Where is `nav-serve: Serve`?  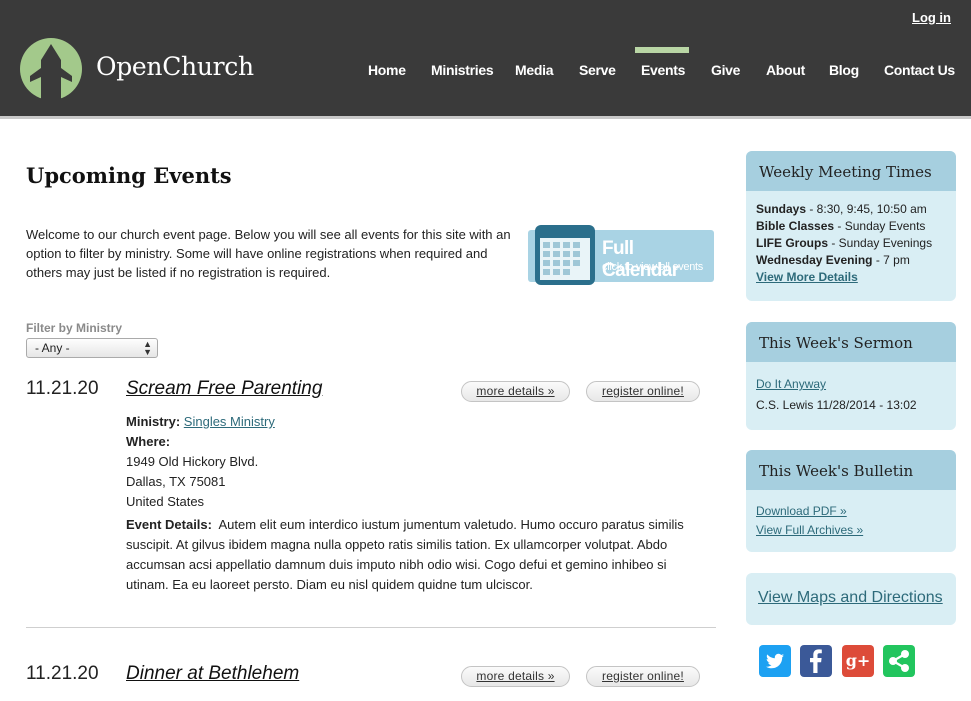
nav-serve: Serve is located at coordinates (597, 70).